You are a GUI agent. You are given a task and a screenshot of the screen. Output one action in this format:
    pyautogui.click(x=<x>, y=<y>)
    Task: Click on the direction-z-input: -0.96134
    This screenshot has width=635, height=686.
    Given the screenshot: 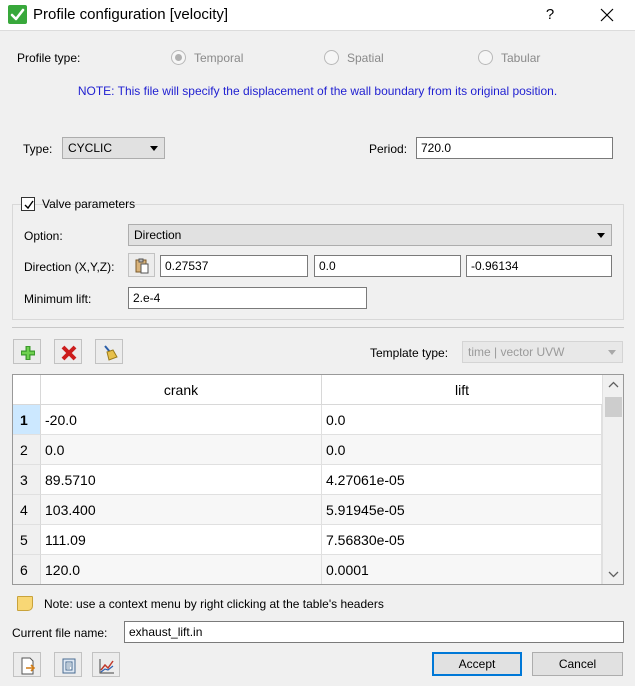 What is the action you would take?
    pyautogui.click(x=539, y=266)
    